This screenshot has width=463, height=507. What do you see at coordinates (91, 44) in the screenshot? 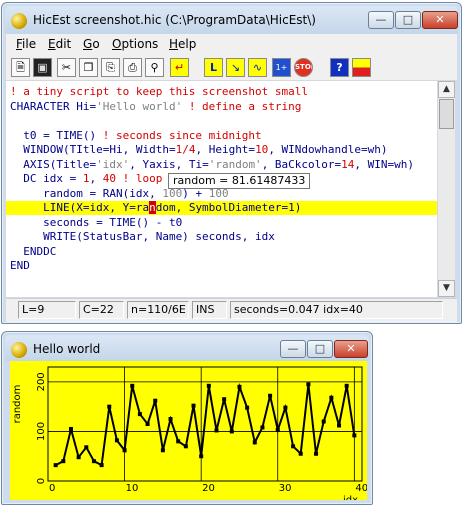
I see `menu-go: Go` at bounding box center [91, 44].